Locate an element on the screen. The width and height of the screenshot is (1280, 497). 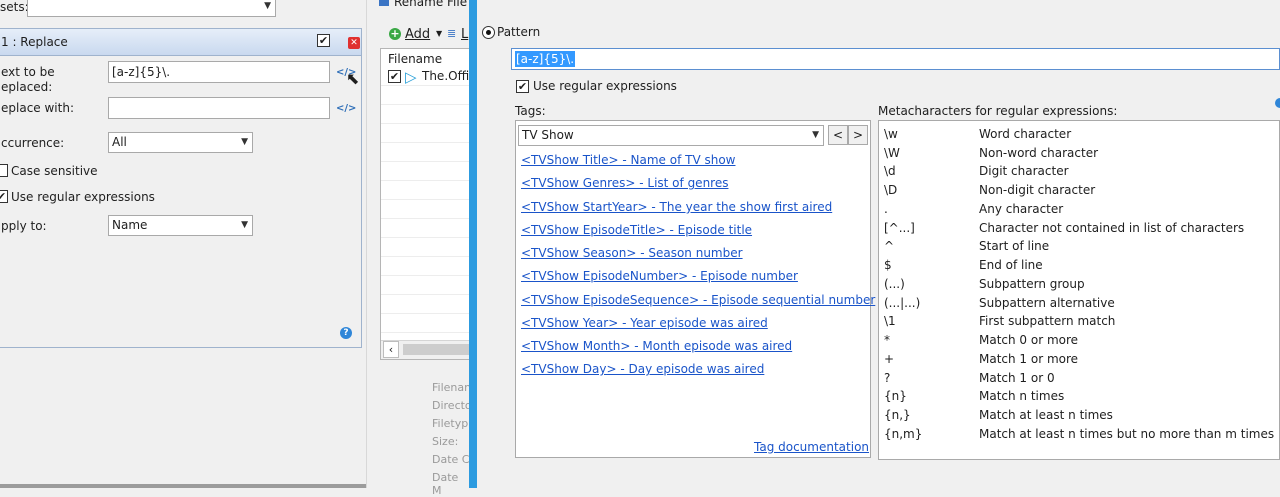
scroll-left-icon: ‹ is located at coordinates (391, 349).